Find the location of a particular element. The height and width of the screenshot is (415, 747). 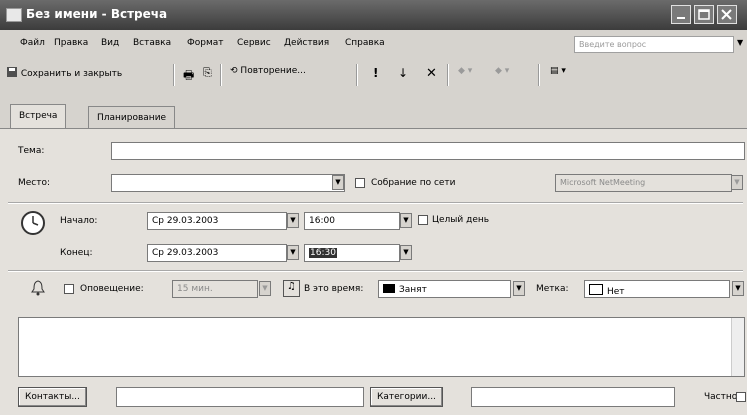

maximize-button is located at coordinates (704, 14).